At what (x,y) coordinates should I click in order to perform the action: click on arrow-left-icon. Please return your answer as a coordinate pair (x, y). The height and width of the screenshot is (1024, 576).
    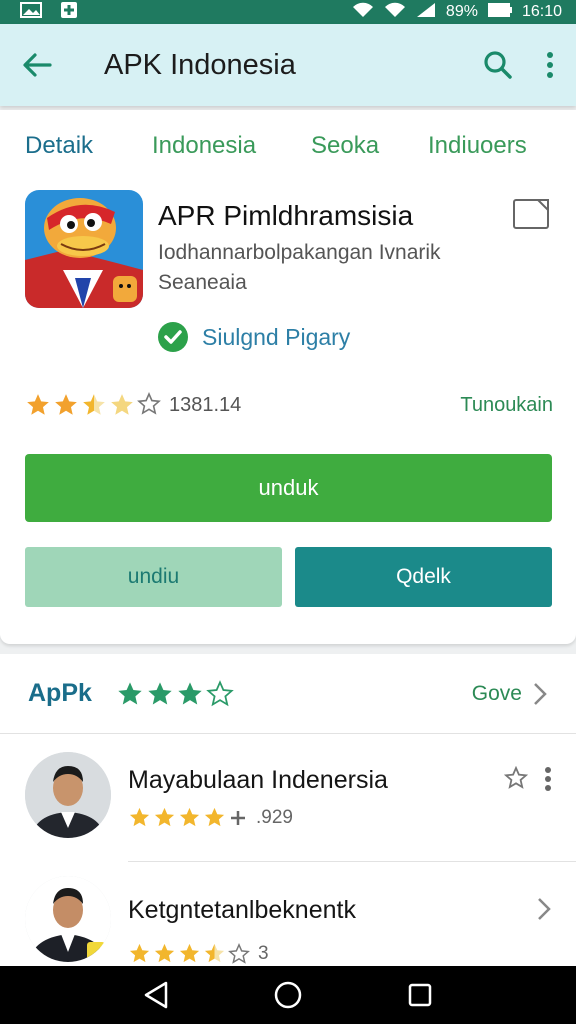
    Looking at the image, I should click on (37, 65).